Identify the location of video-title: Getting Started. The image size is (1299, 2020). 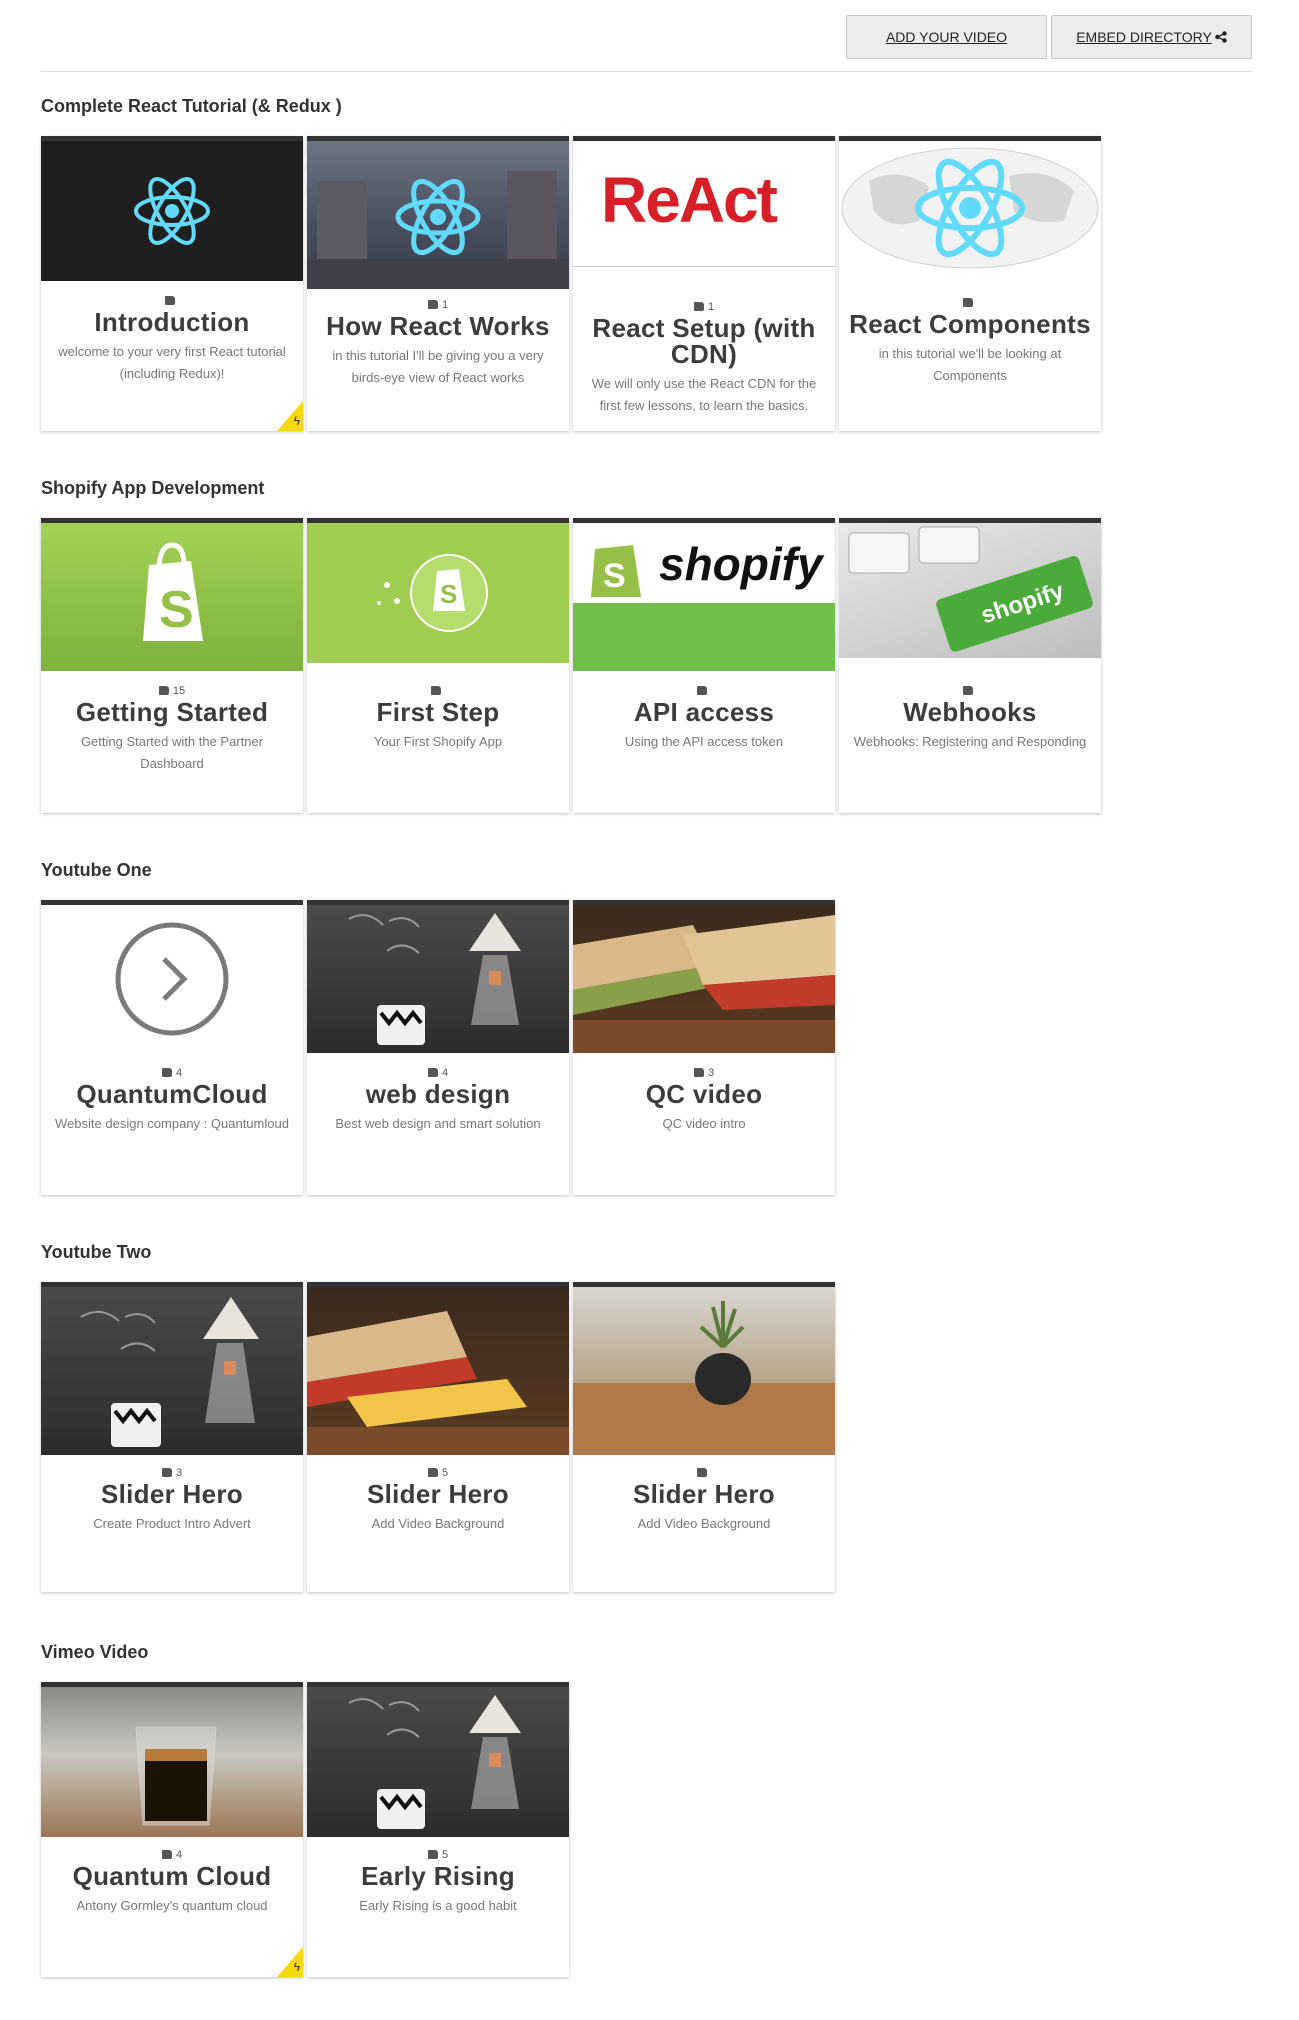
(172, 712).